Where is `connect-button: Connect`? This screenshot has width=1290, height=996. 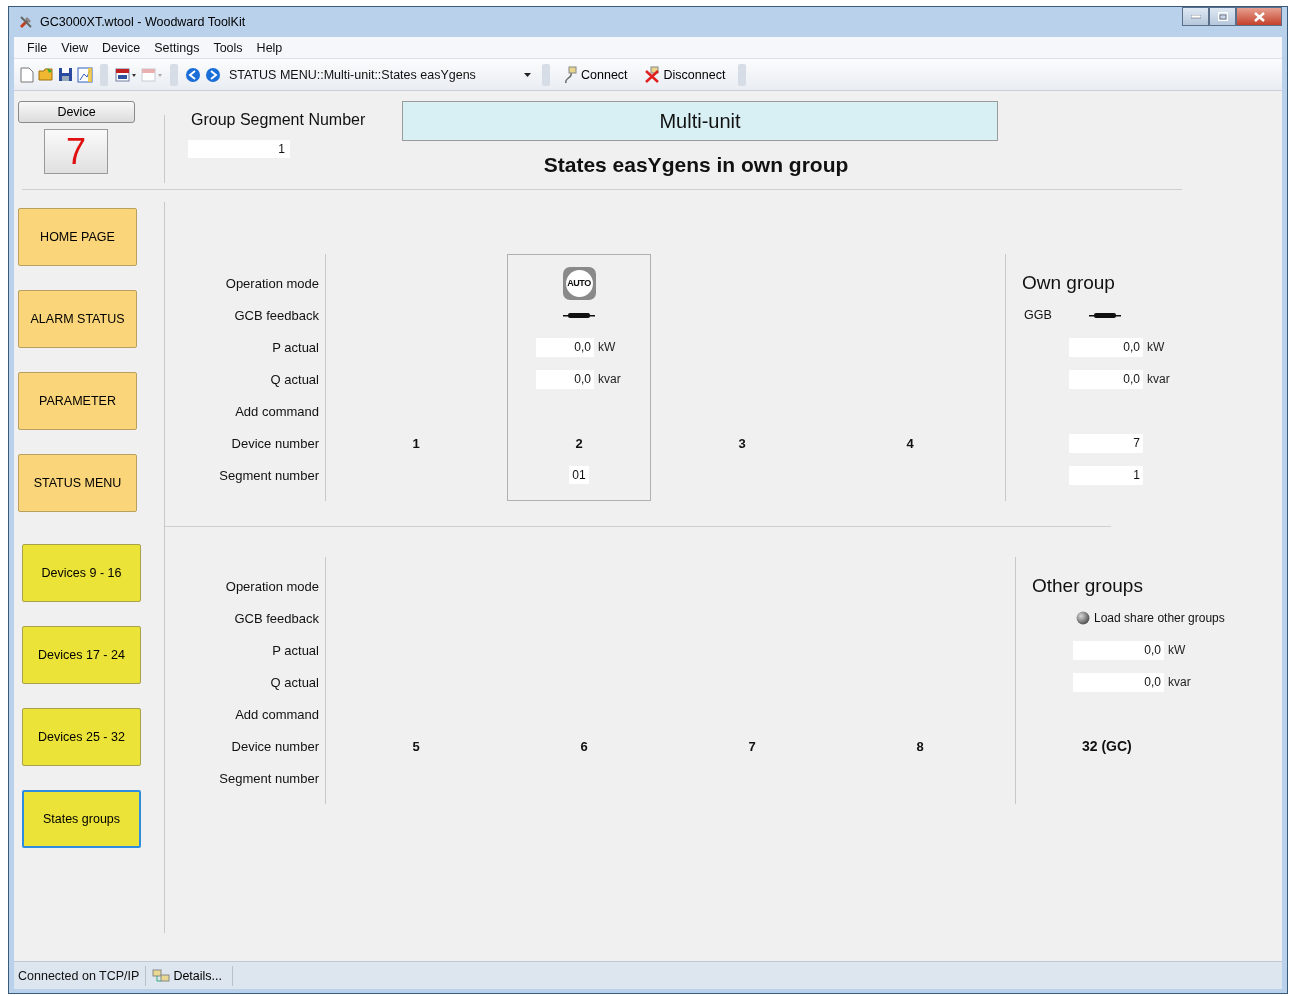
connect-button: Connect is located at coordinates (595, 74).